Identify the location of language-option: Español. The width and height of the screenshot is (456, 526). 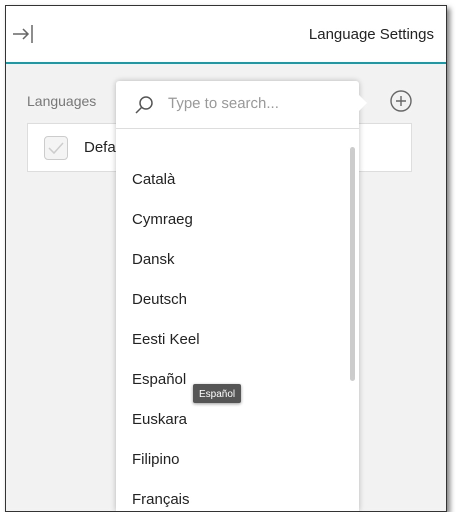
(151, 379).